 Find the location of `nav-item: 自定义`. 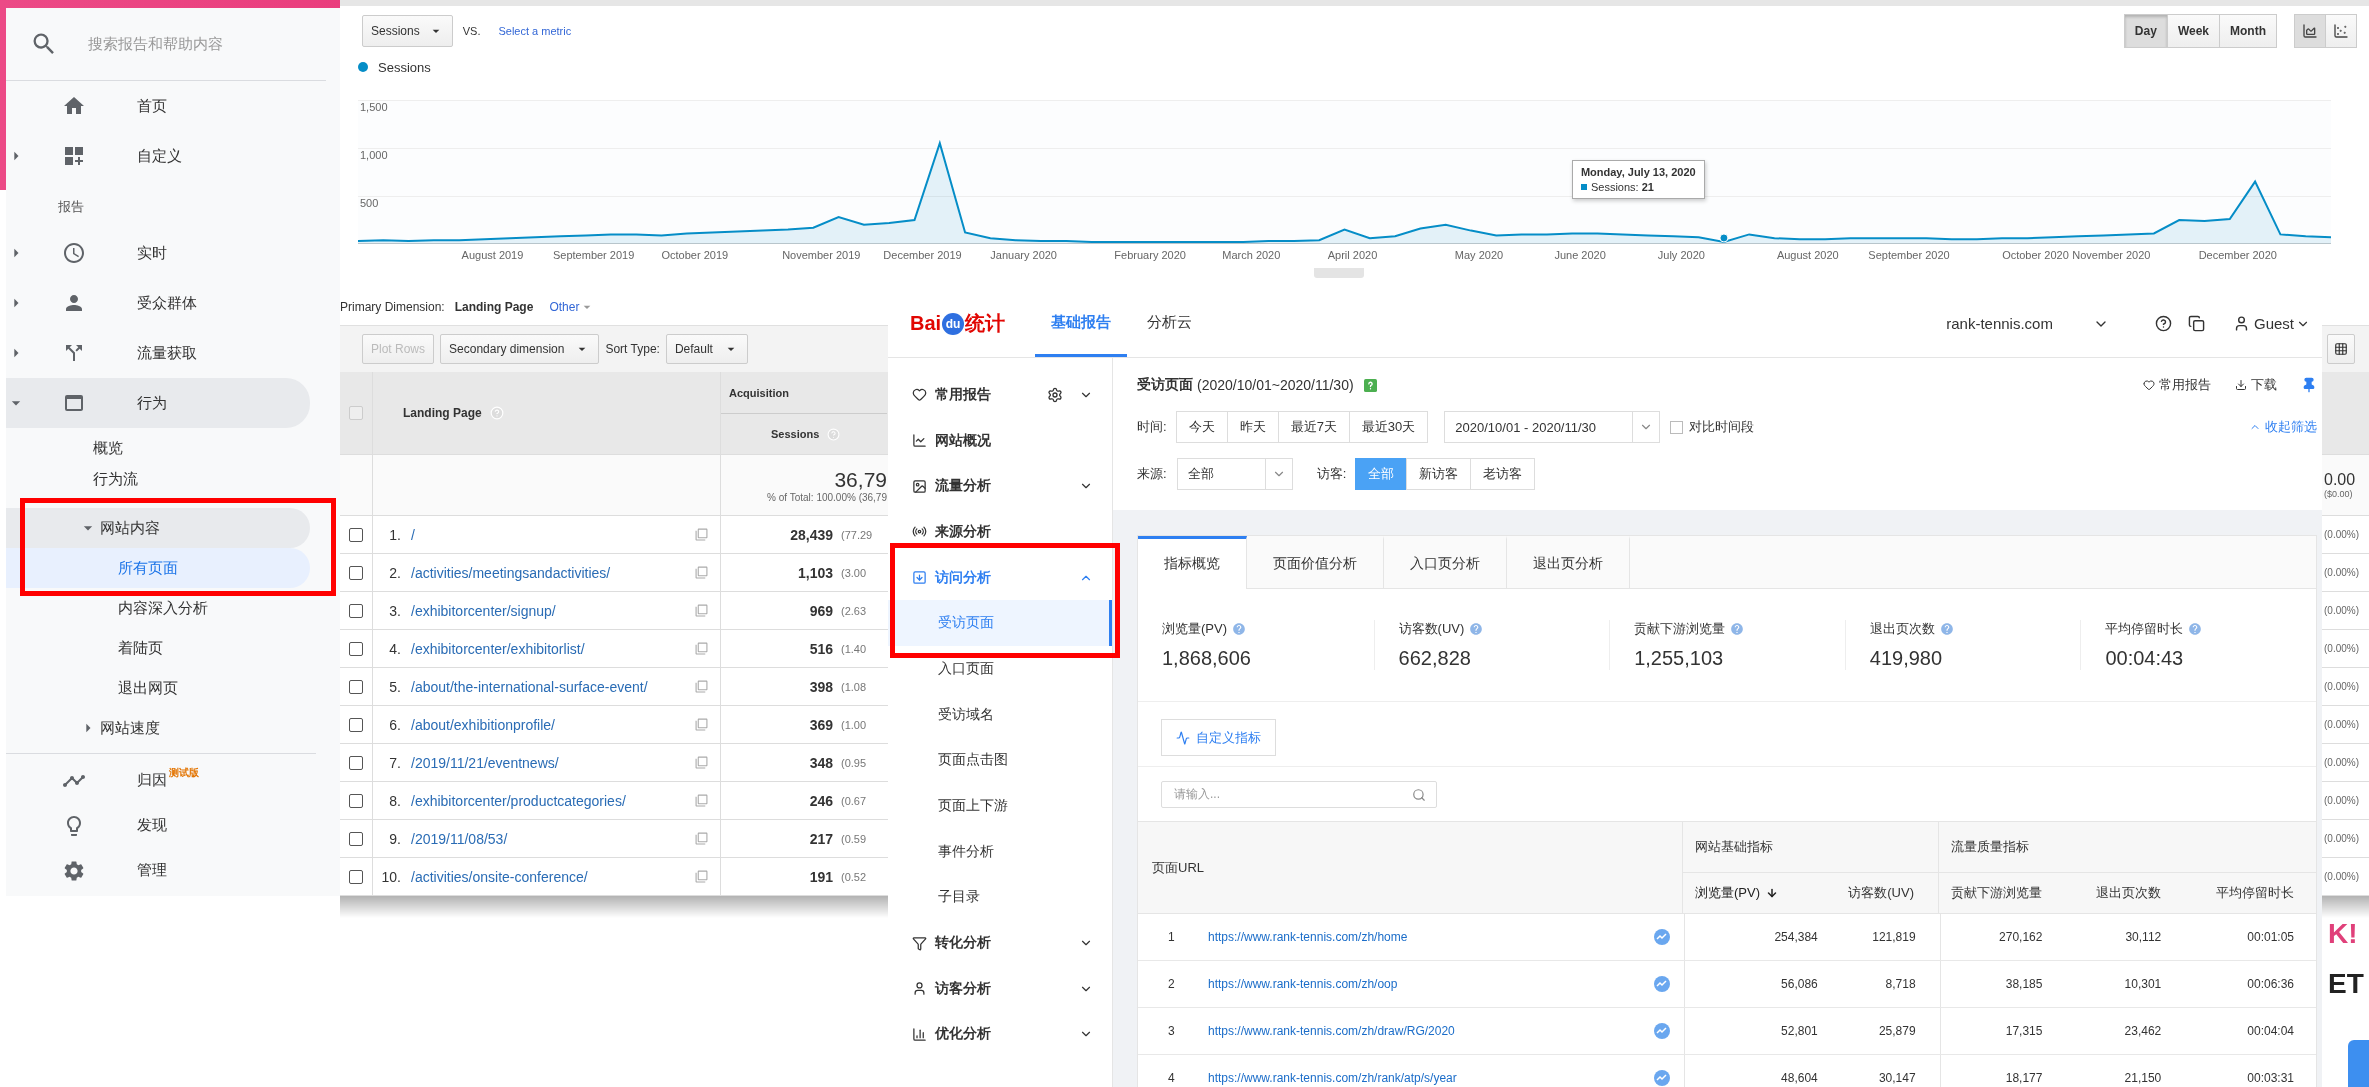

nav-item: 自定义 is located at coordinates (159, 156).